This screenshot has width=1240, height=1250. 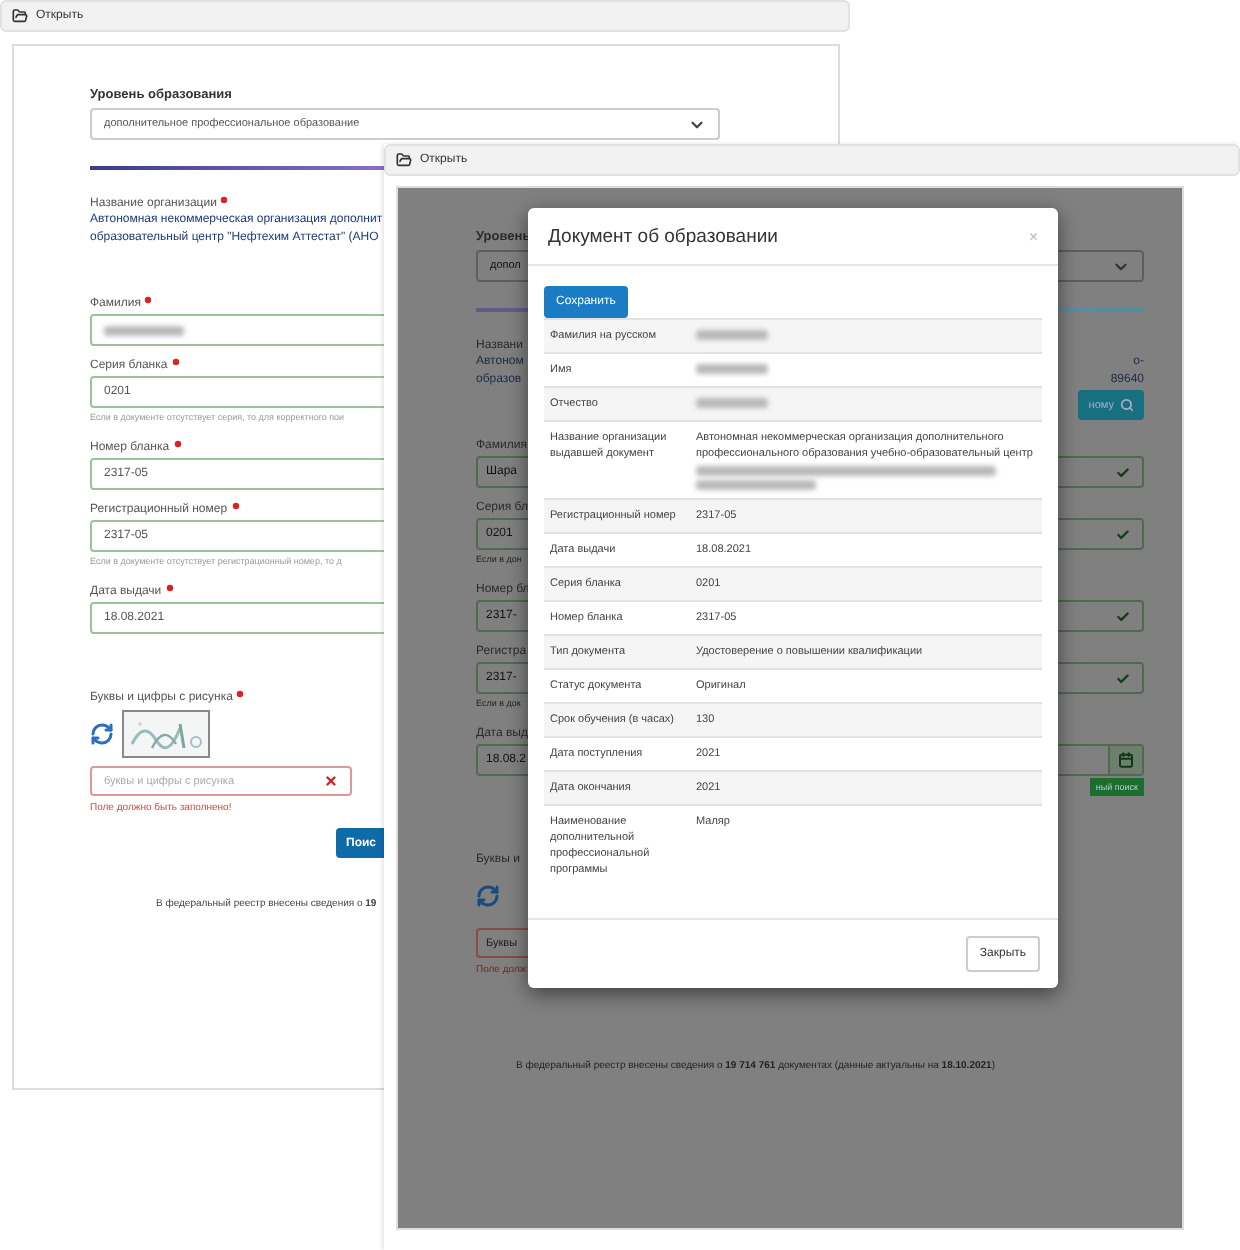 What do you see at coordinates (663, 236) in the screenshot?
I see `dialog-title: Документ об образовании` at bounding box center [663, 236].